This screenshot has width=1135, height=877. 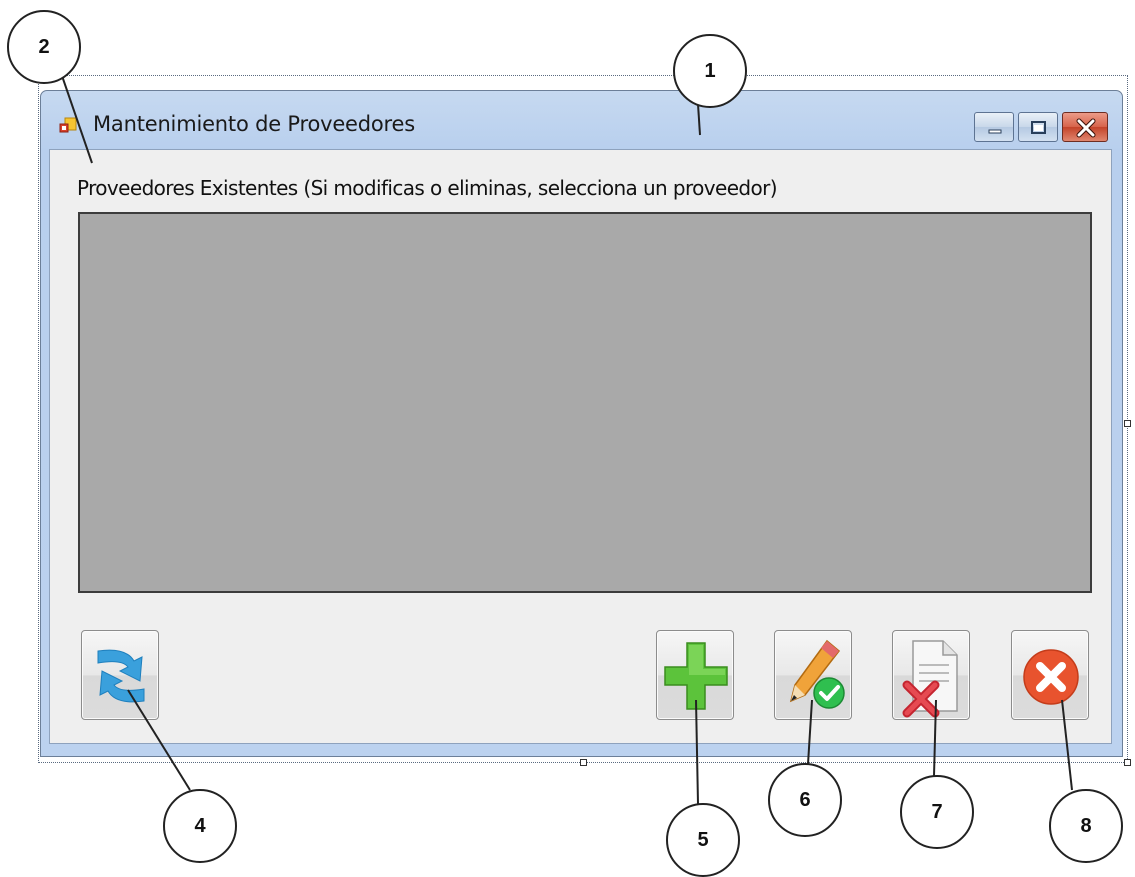 I want to click on callout-6: 6, so click(x=805, y=800).